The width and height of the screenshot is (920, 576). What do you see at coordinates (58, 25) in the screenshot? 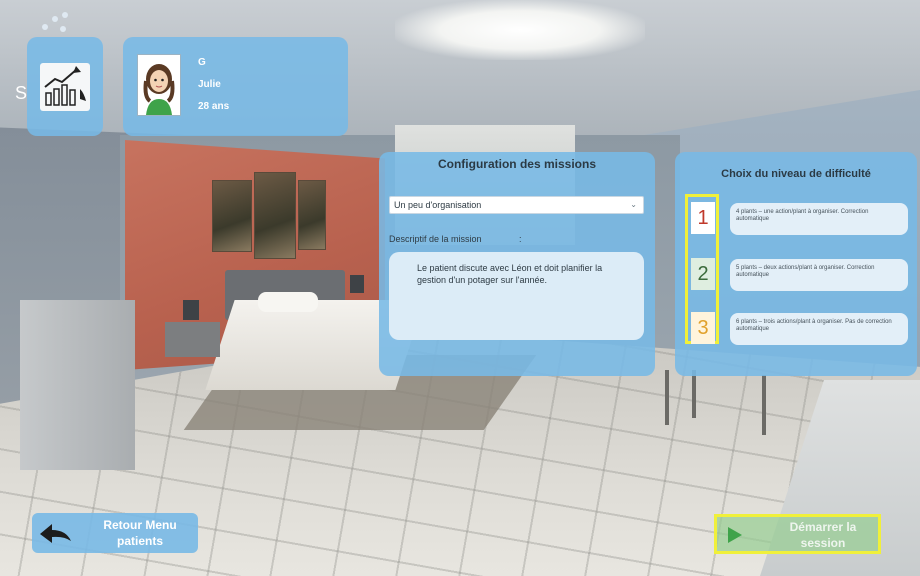
I see `loading-dots-icon` at bounding box center [58, 25].